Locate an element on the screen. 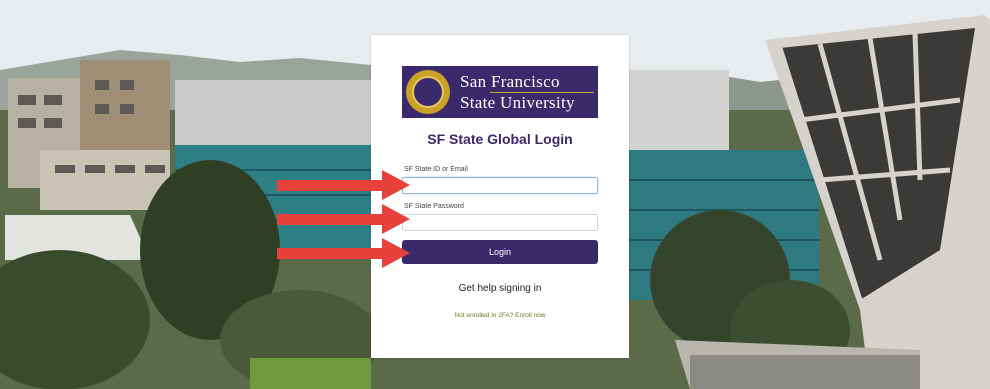  password-field-label: SF State Password is located at coordinates (434, 206).